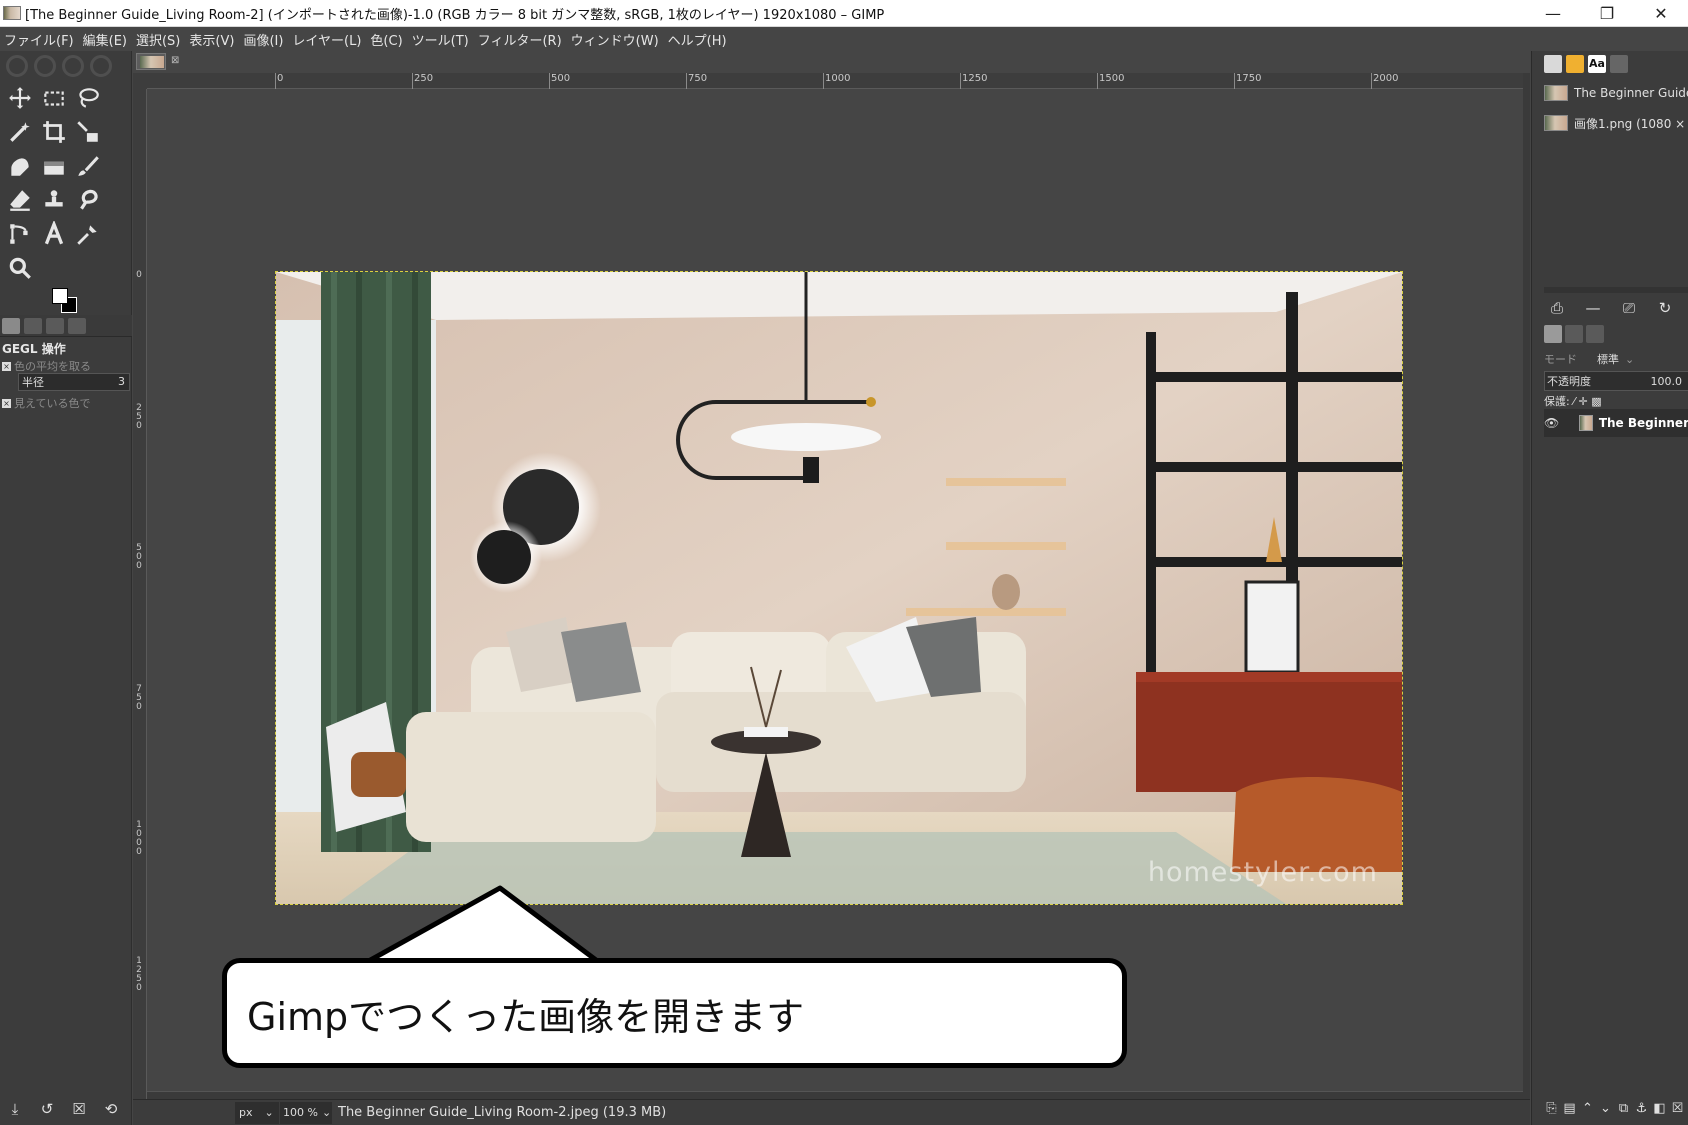  I want to click on vertical-scrollbar, so click(1526, 589).